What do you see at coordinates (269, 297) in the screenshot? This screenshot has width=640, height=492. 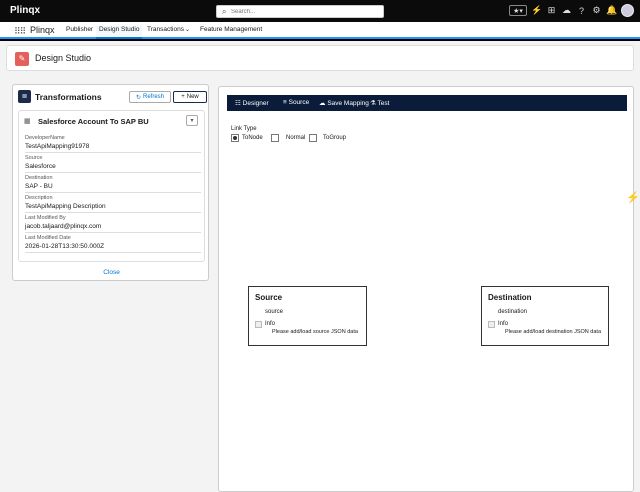 I see `source-node-title: Source` at bounding box center [269, 297].